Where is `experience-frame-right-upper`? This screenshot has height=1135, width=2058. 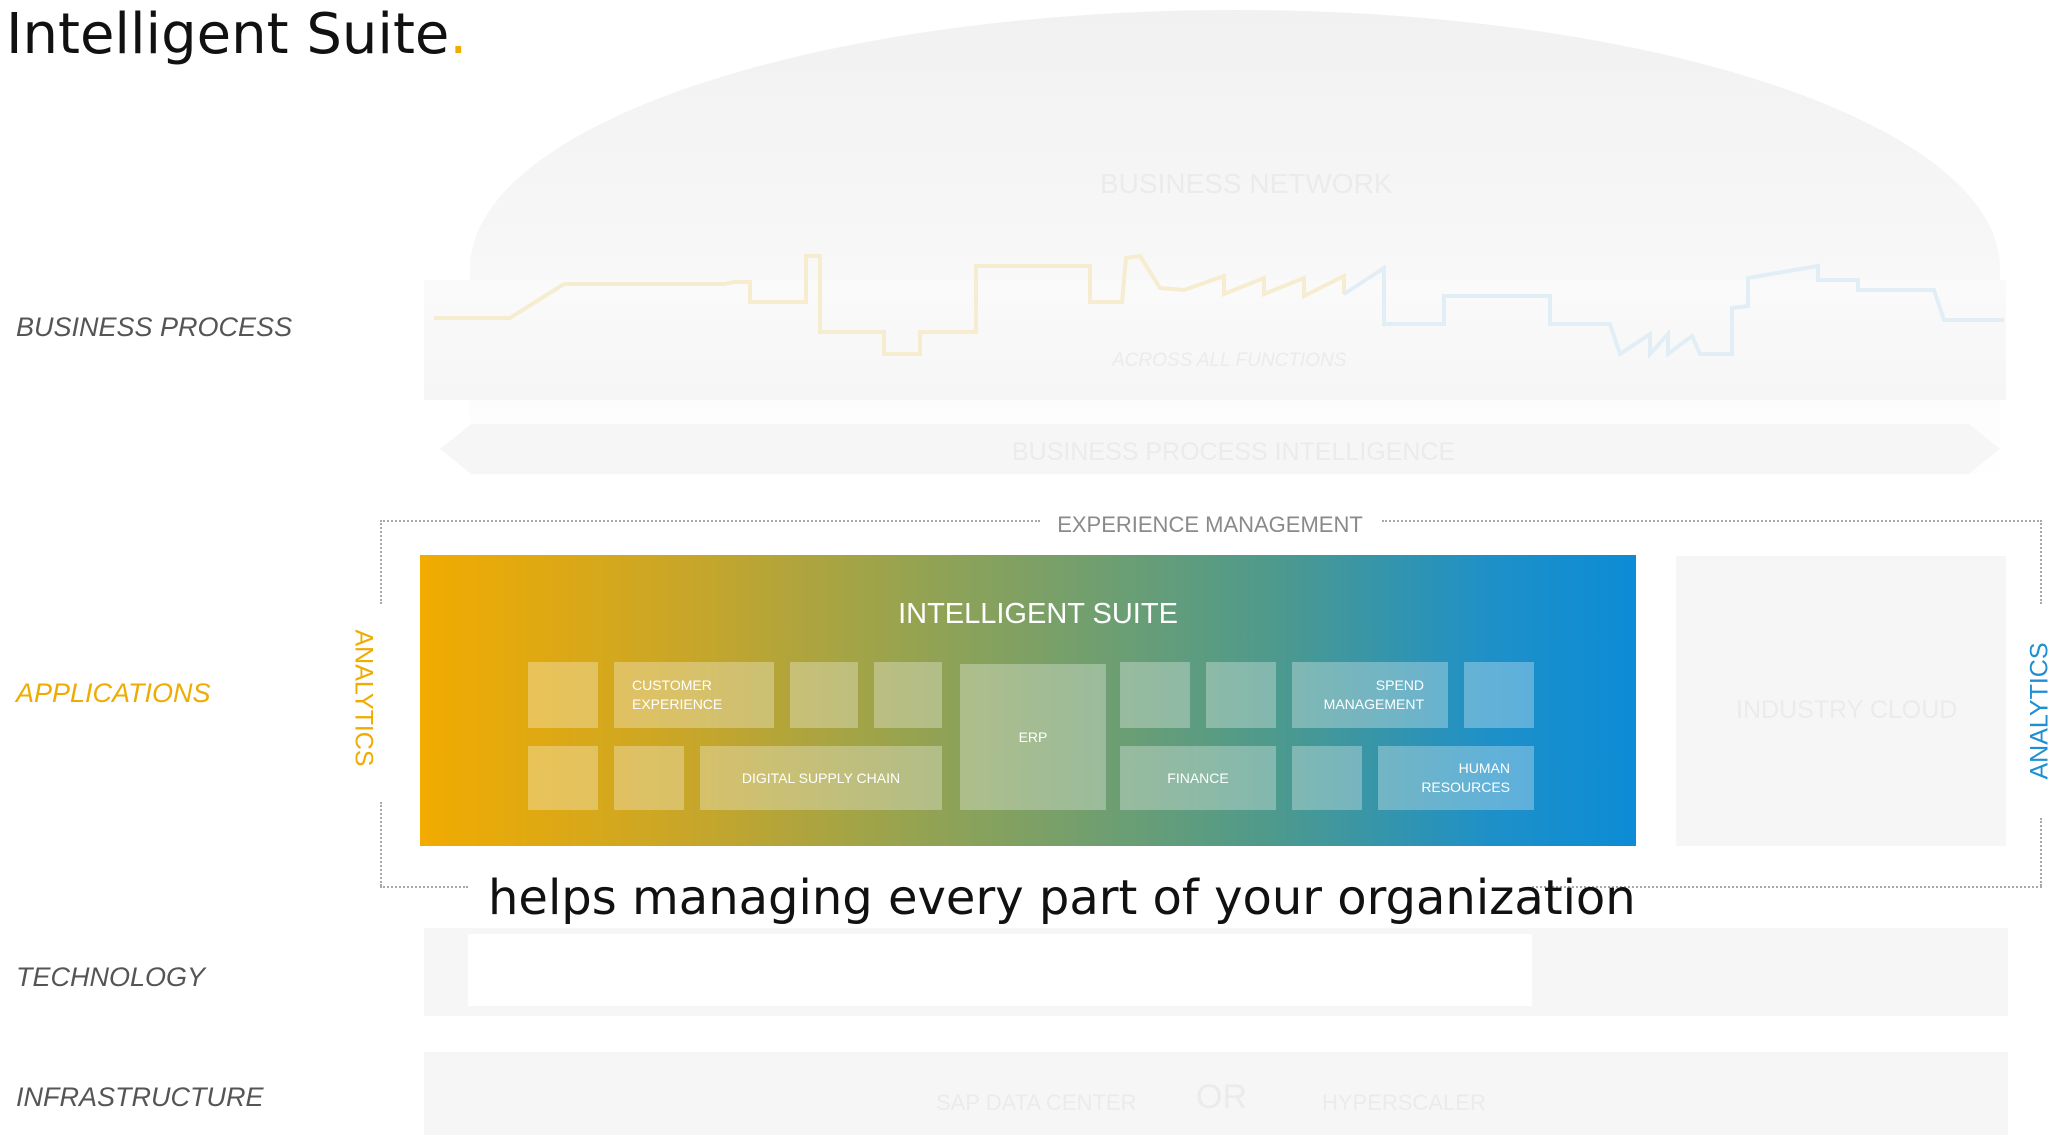
experience-frame-right-upper is located at coordinates (2041, 562).